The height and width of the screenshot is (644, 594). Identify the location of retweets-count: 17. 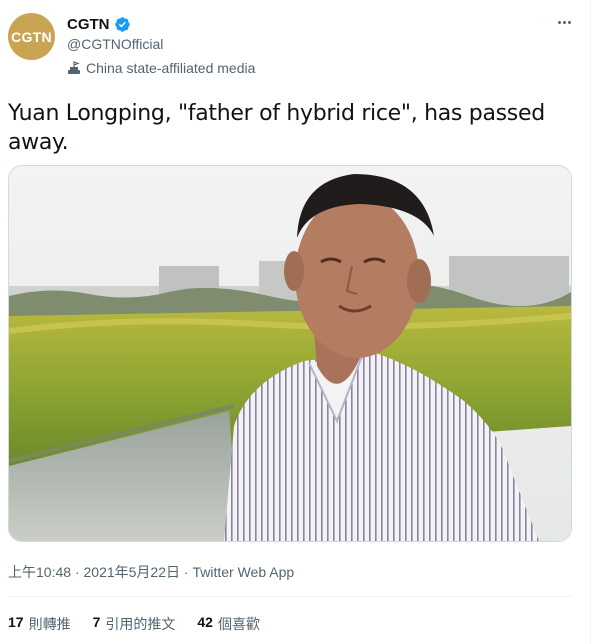
(16, 622).